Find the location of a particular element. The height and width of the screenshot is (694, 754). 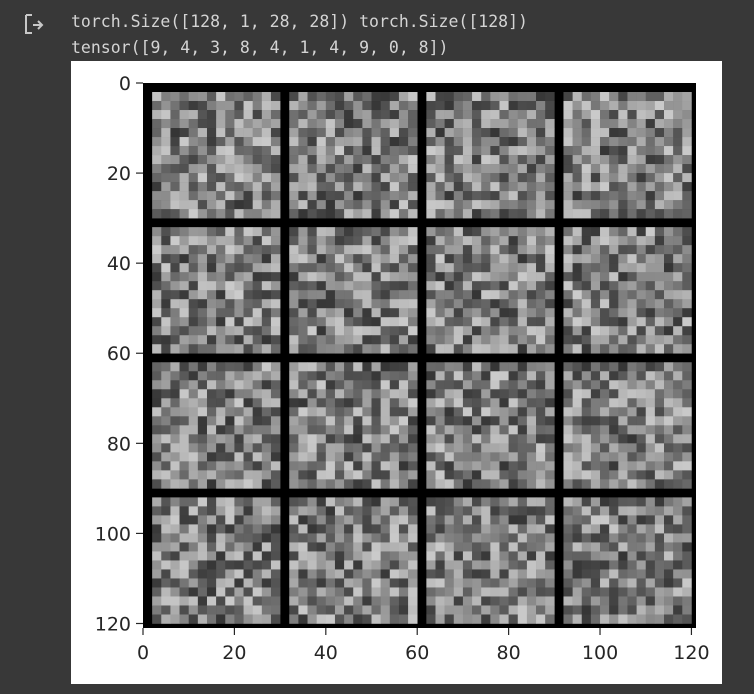

x-tick-label: 20 is located at coordinates (234, 653).